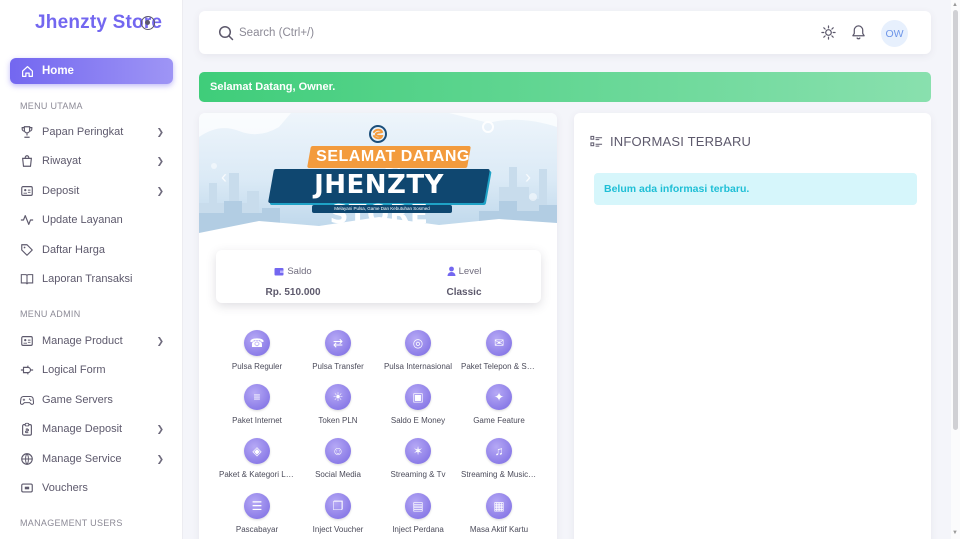 This screenshot has width=960, height=539. Describe the element at coordinates (955, 533) in the screenshot. I see `scroll-down-icon: ▼` at that location.